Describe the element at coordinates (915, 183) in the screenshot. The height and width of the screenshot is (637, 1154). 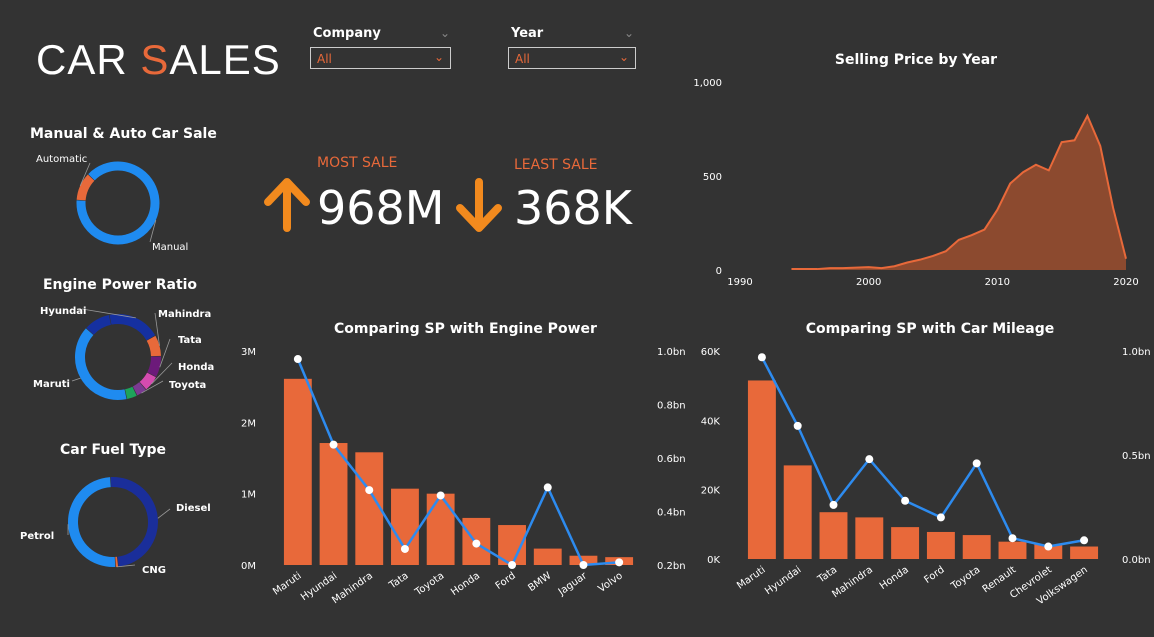
I see `price-by-year-chart: 0 500 1,000 1990 2000 2010 2020` at that location.